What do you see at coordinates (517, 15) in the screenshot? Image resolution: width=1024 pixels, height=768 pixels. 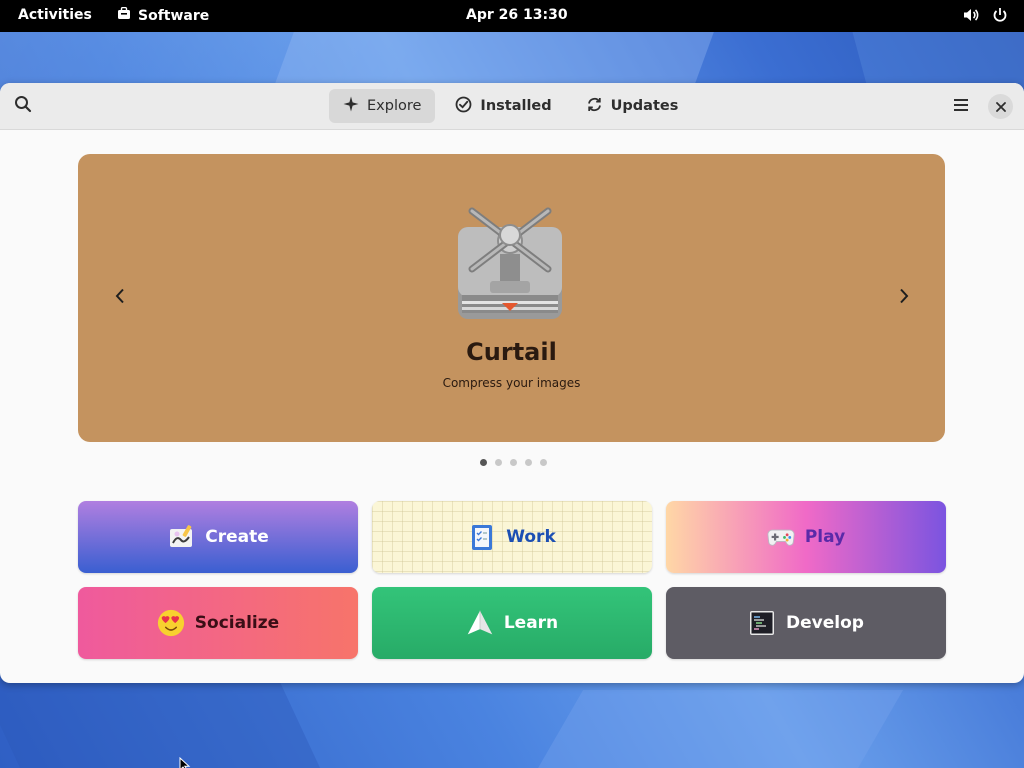 I see `clock: Apr 26 13:30` at bounding box center [517, 15].